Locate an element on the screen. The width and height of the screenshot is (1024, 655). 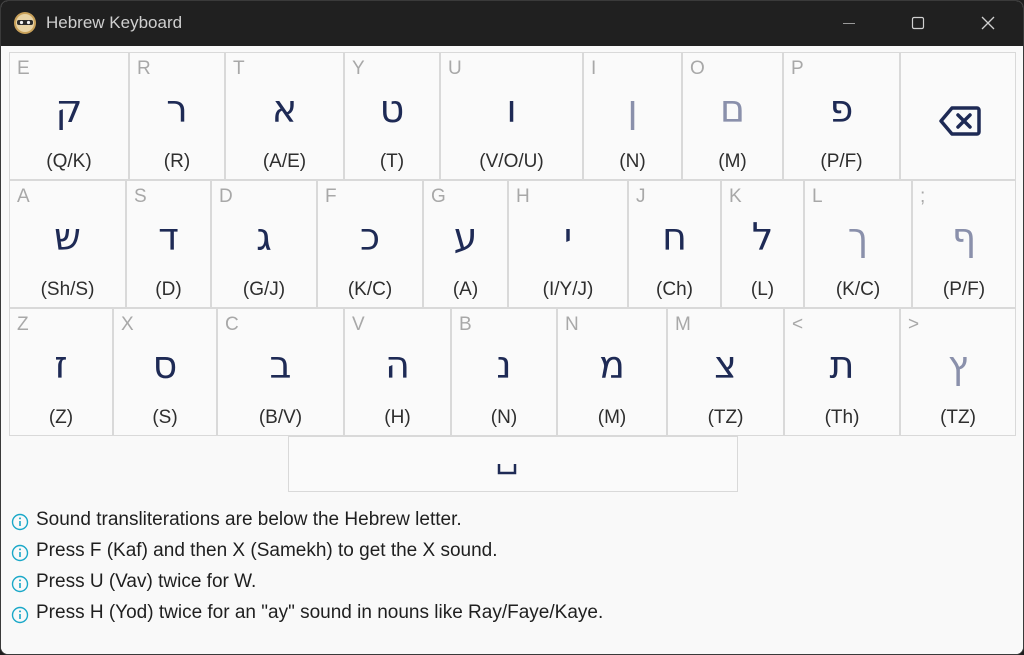
backspace-key is located at coordinates (958, 116).